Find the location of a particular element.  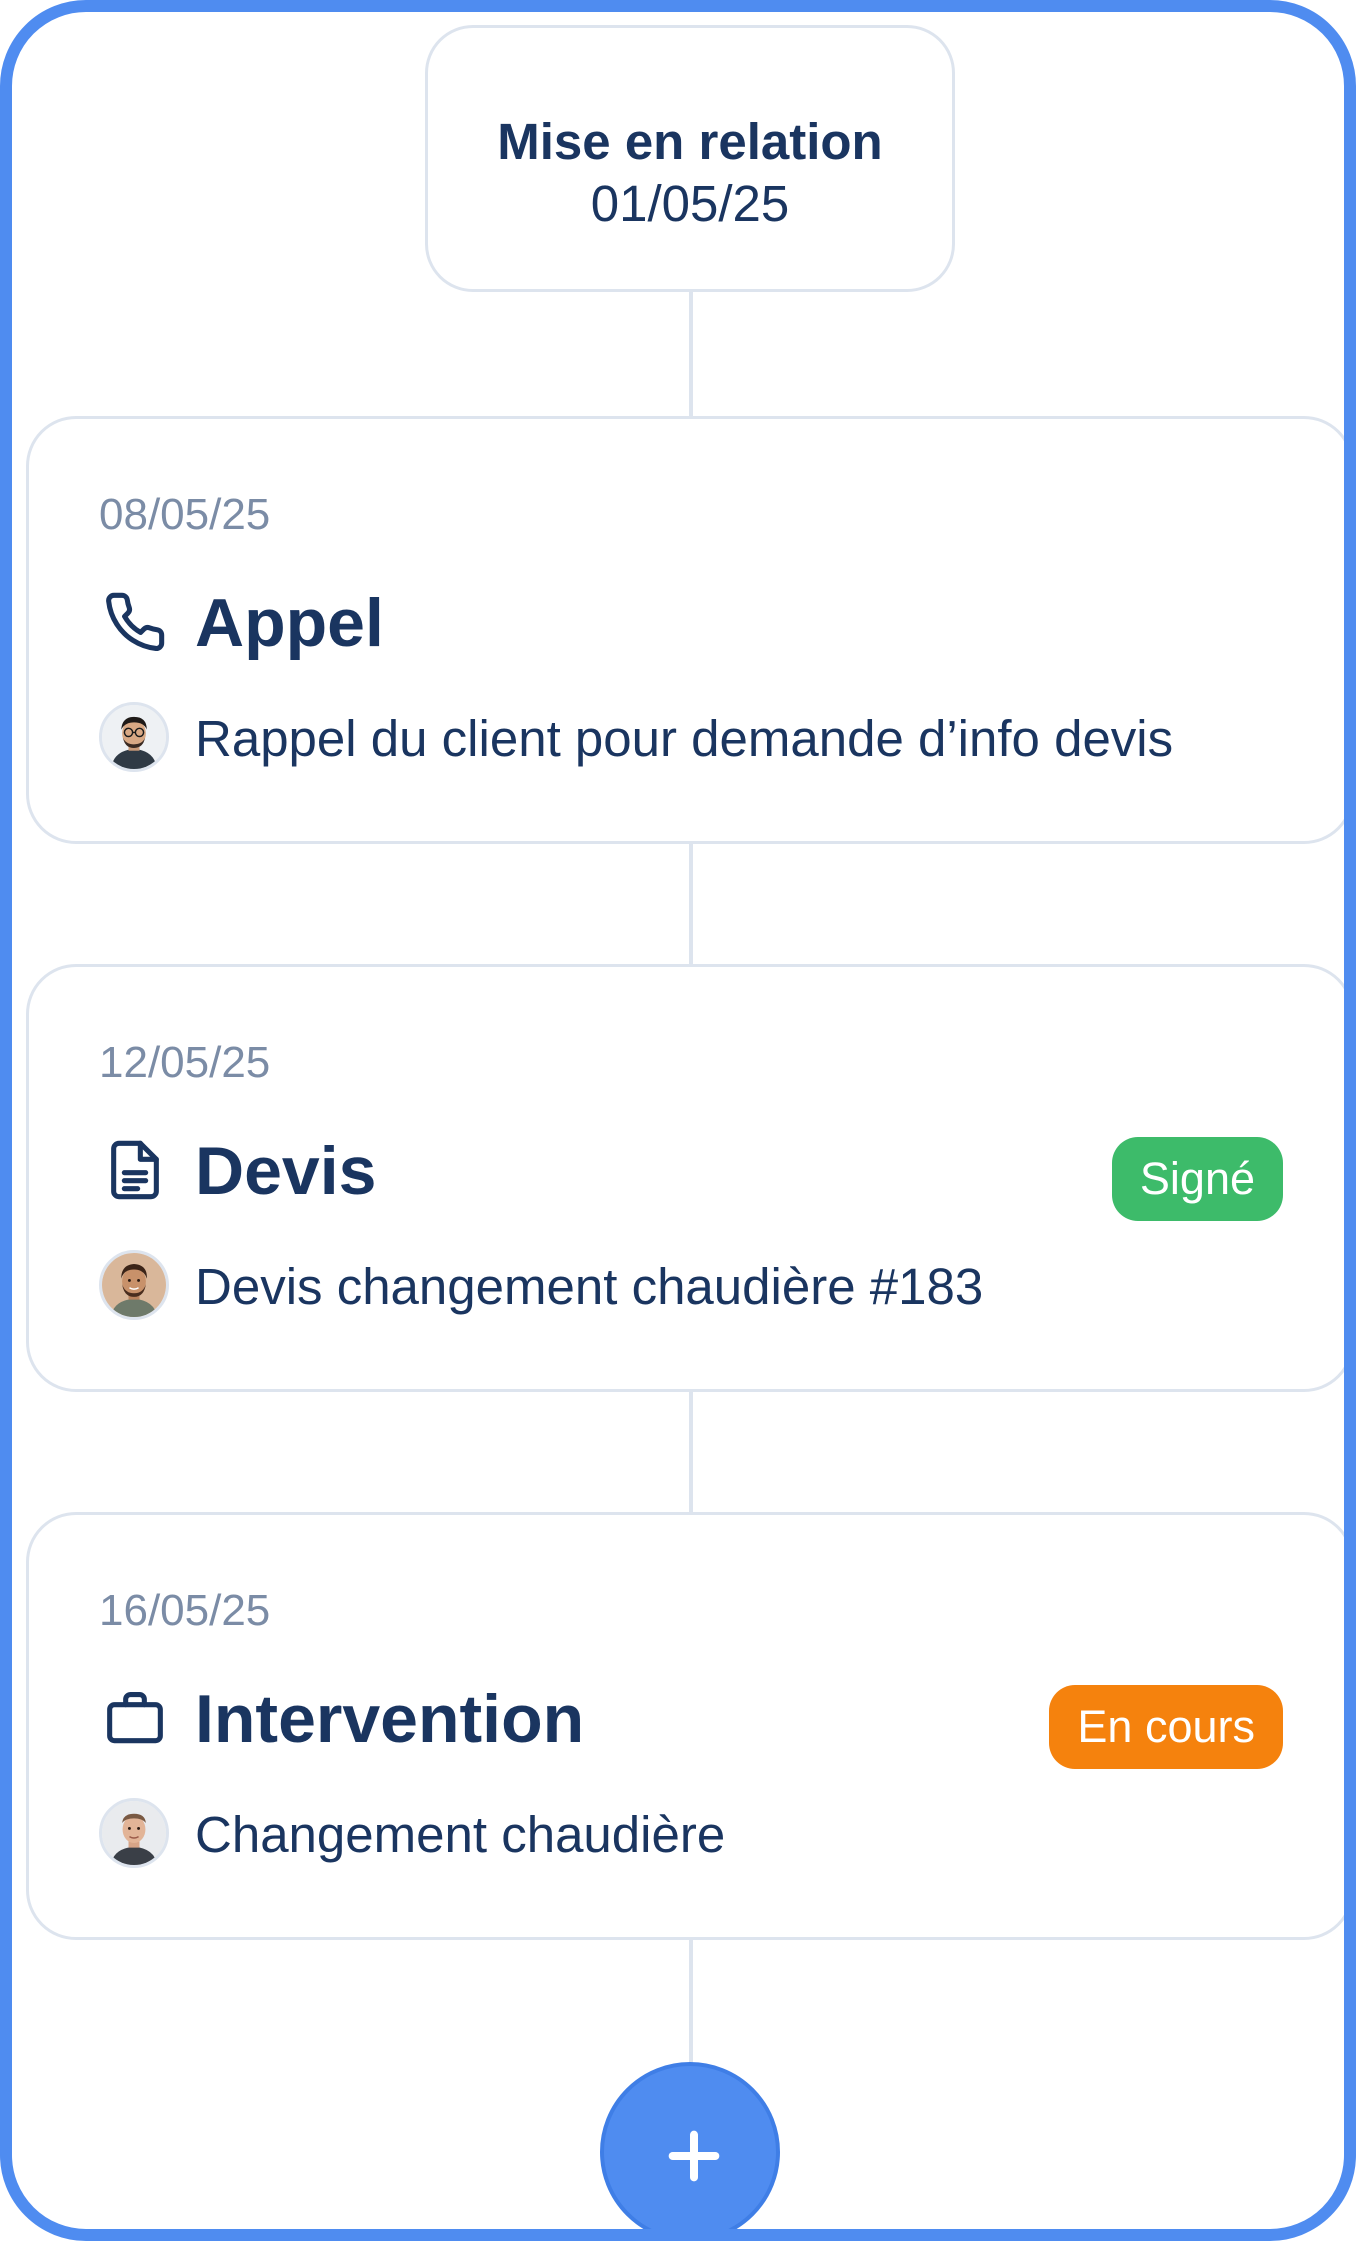

origin-event-box: Mise en relation 01/05/25 is located at coordinates (690, 158).